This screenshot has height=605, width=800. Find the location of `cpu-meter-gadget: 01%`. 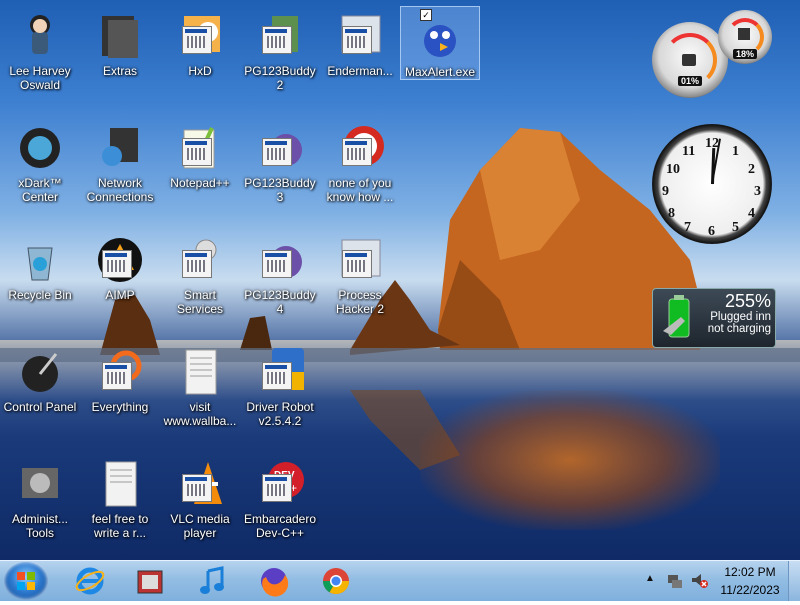

cpu-meter-gadget: 01% is located at coordinates (690, 60).